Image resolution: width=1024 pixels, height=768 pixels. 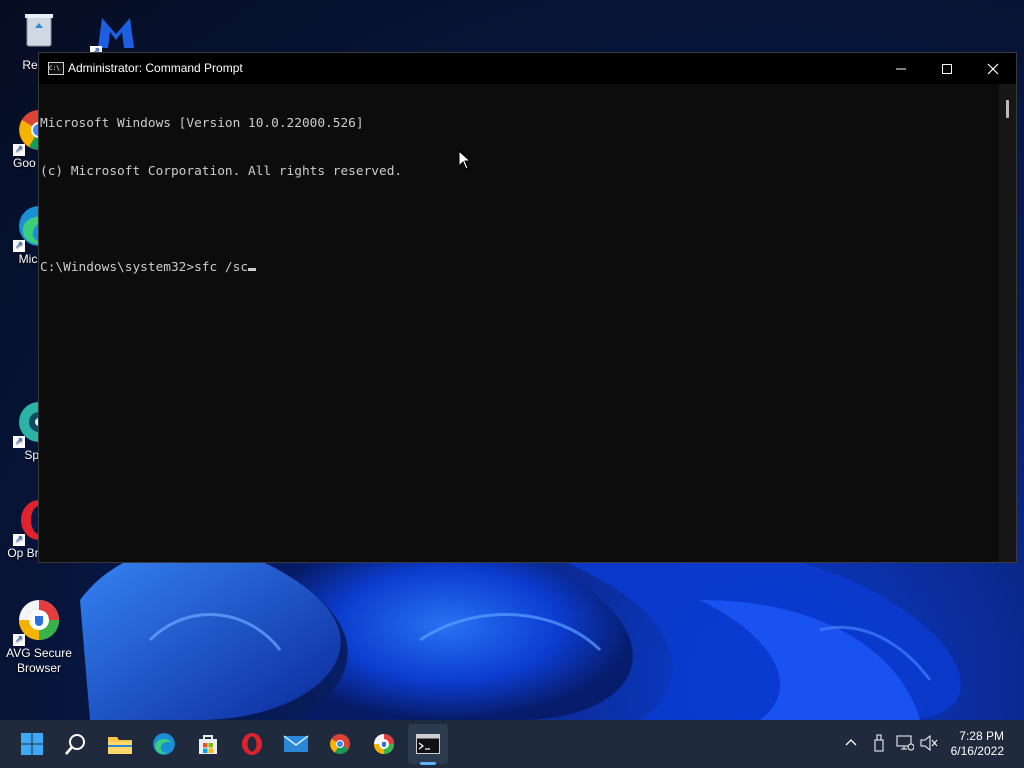 I want to click on usb-device-icon, so click(x=879, y=743).